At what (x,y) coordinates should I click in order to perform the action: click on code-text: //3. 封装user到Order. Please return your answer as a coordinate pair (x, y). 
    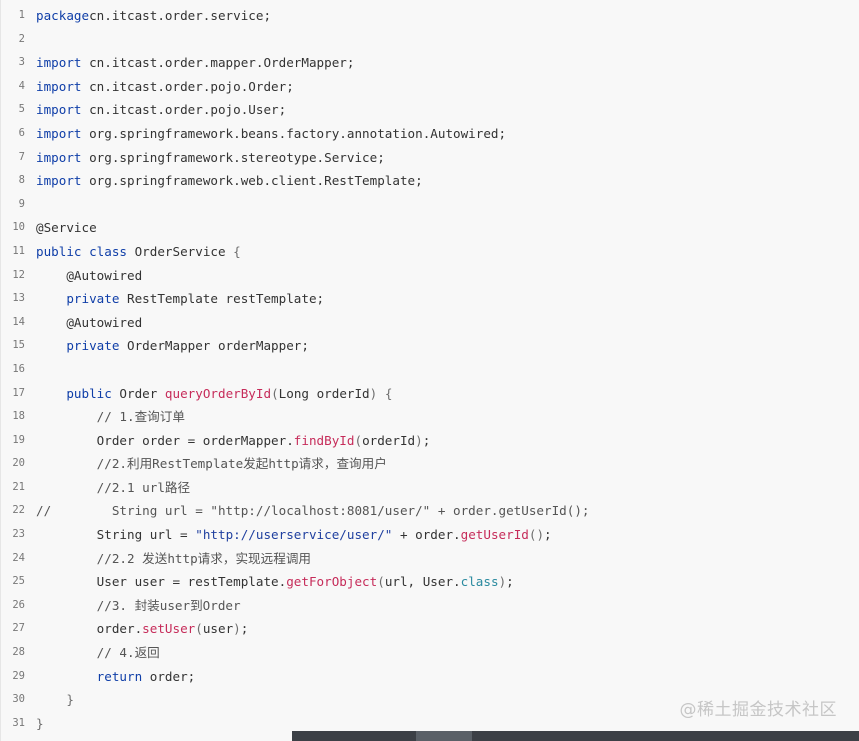
    Looking at the image, I should click on (138, 606).